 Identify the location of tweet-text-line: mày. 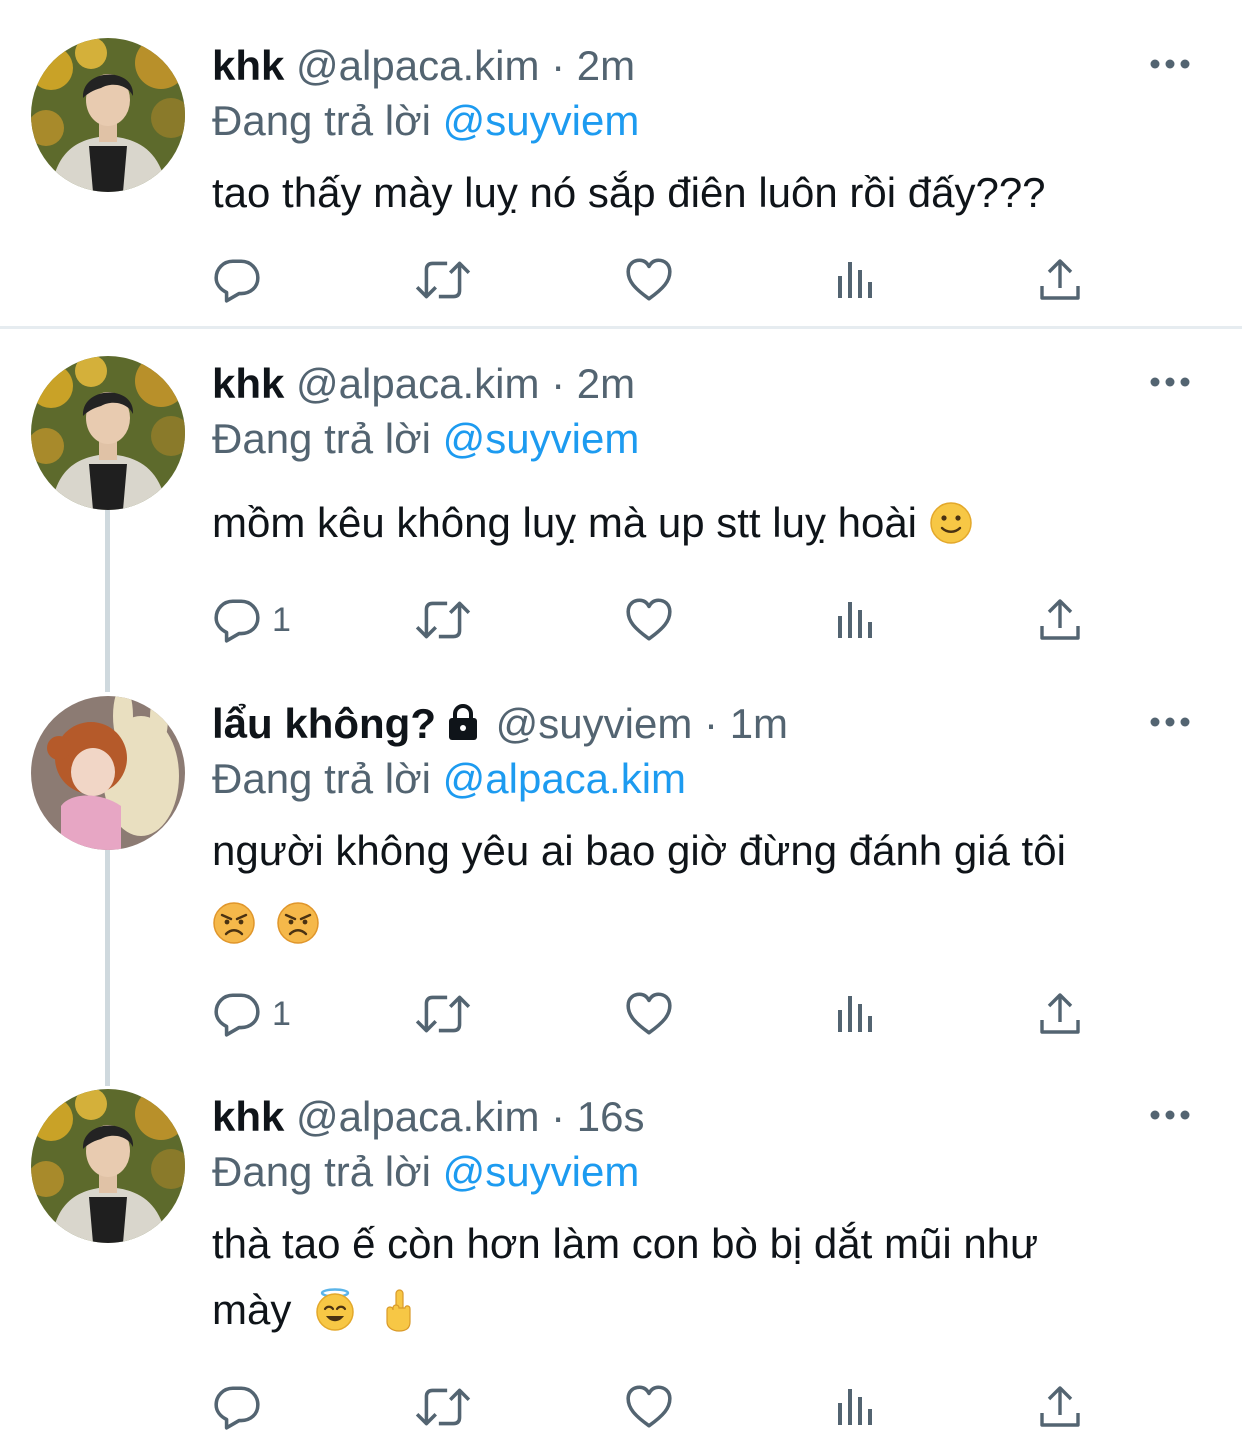
(252, 1309).